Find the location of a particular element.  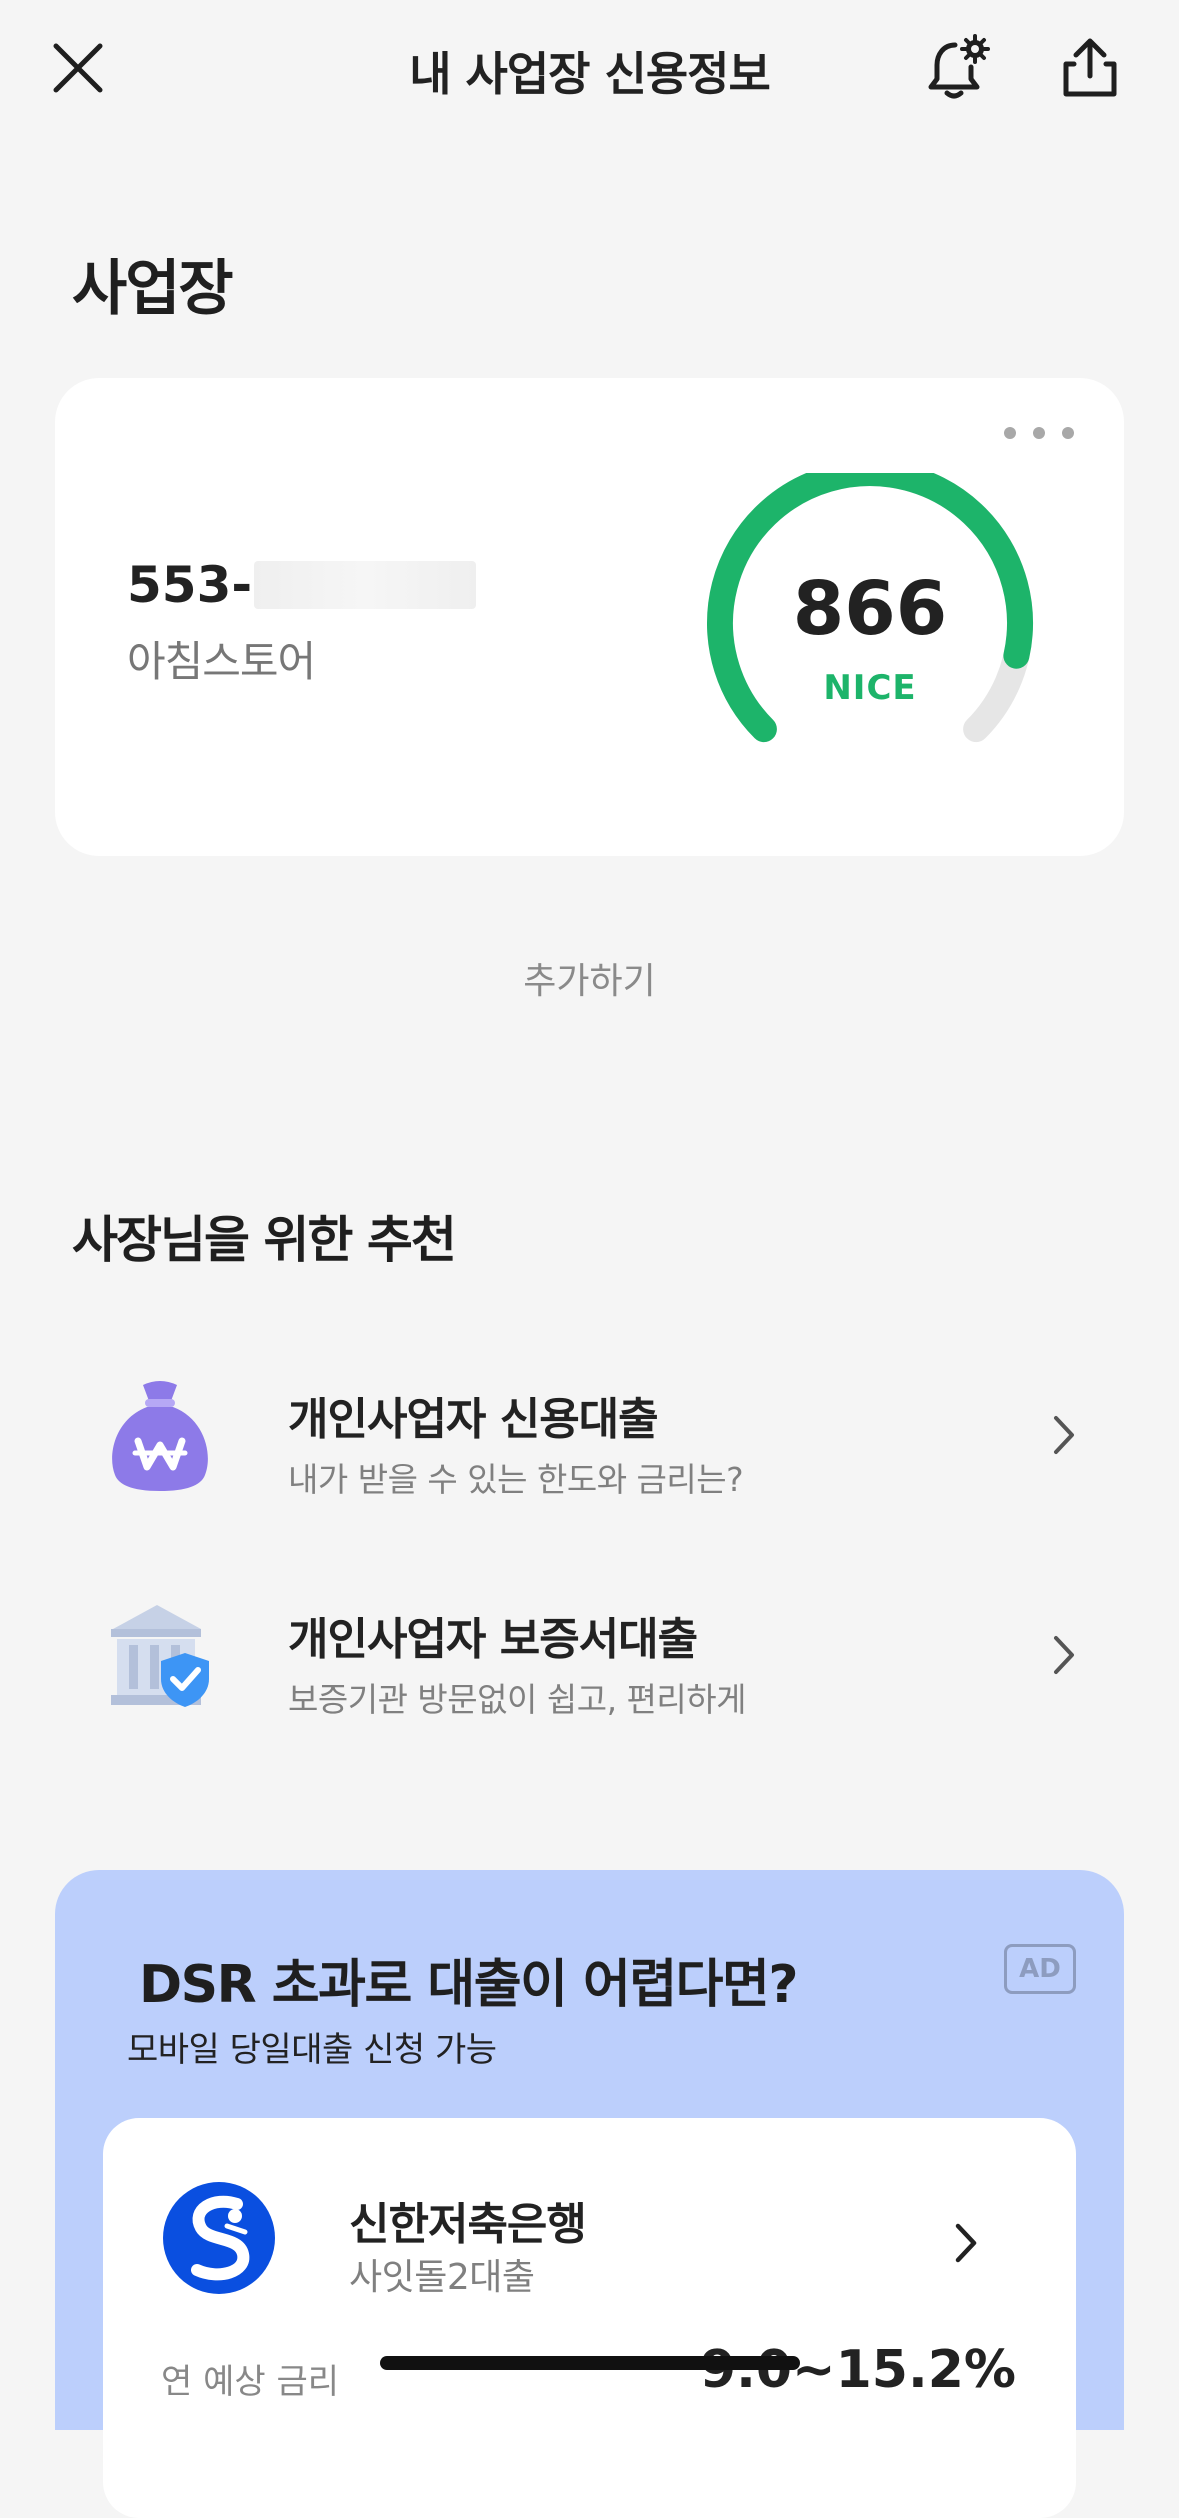

close-button is located at coordinates (78, 68).